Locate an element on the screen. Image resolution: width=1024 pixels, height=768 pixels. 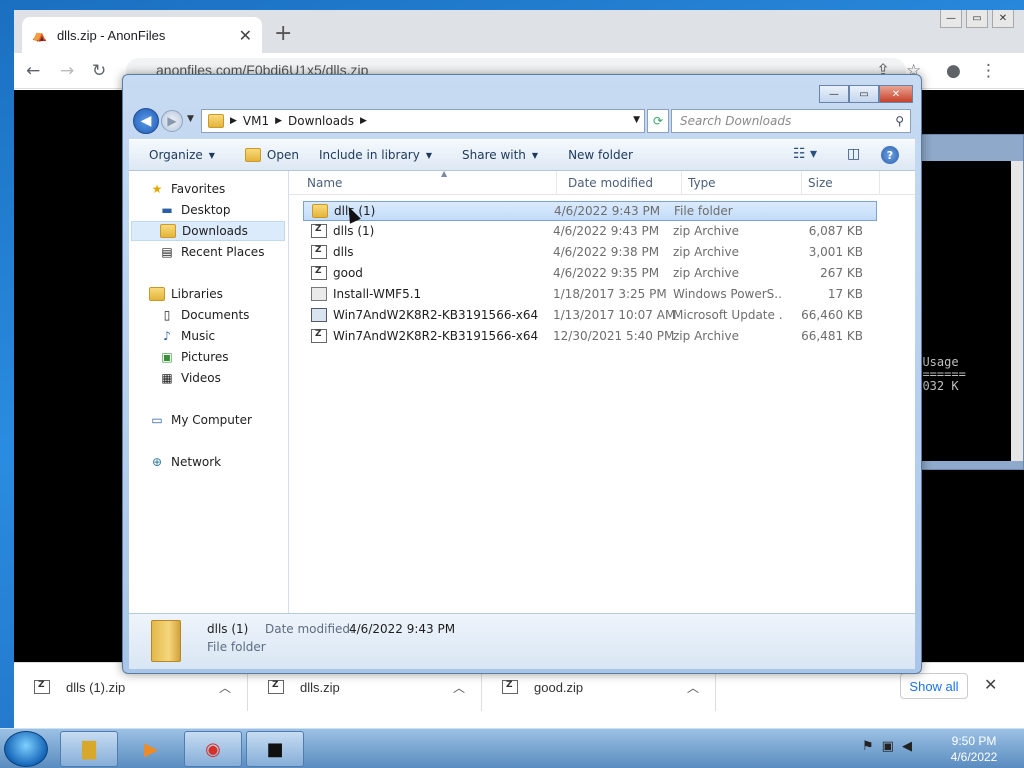
breadcrumb-vm1: VM1 is located at coordinates (256, 121).